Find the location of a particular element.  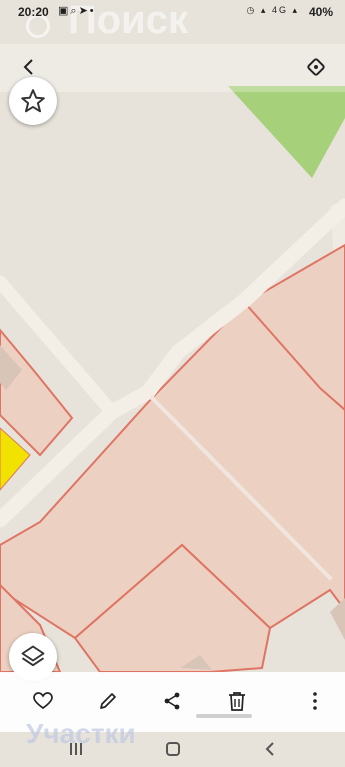

layers-icon is located at coordinates (33, 656).